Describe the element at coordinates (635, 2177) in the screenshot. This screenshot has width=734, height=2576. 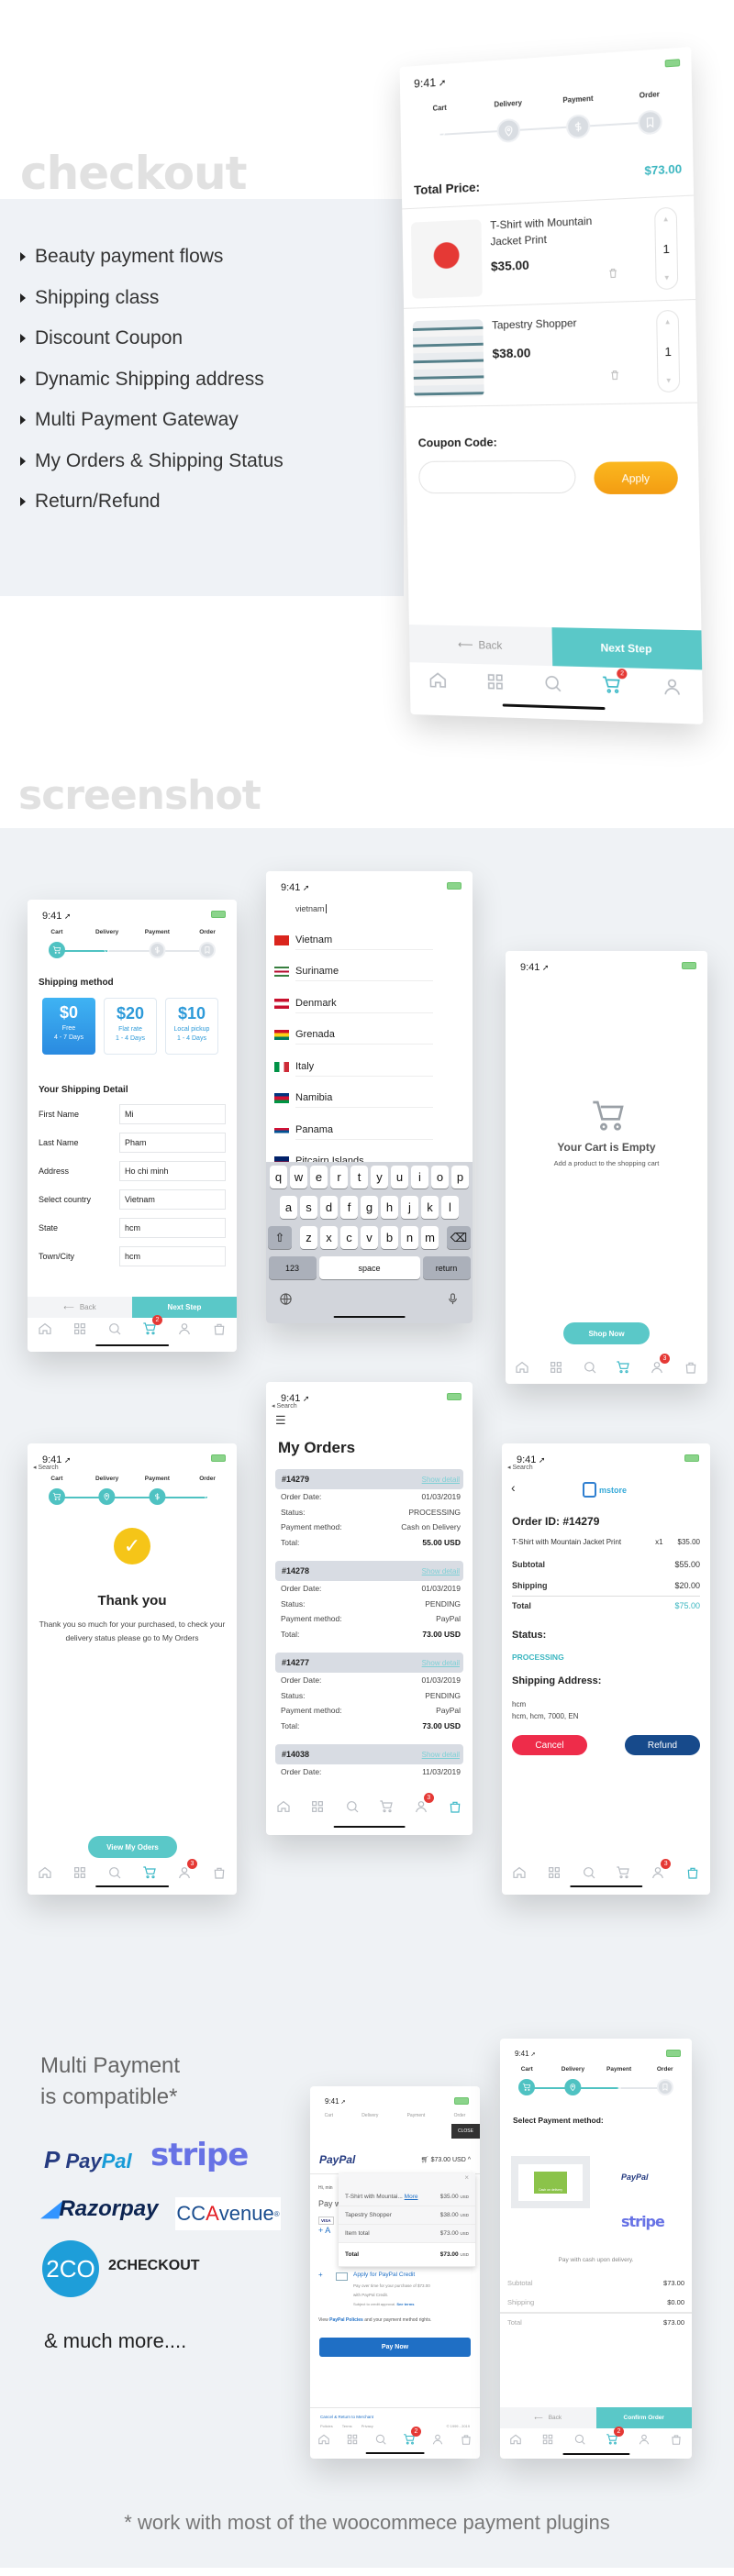
I see `payment-option-paypal: PayPal` at that location.